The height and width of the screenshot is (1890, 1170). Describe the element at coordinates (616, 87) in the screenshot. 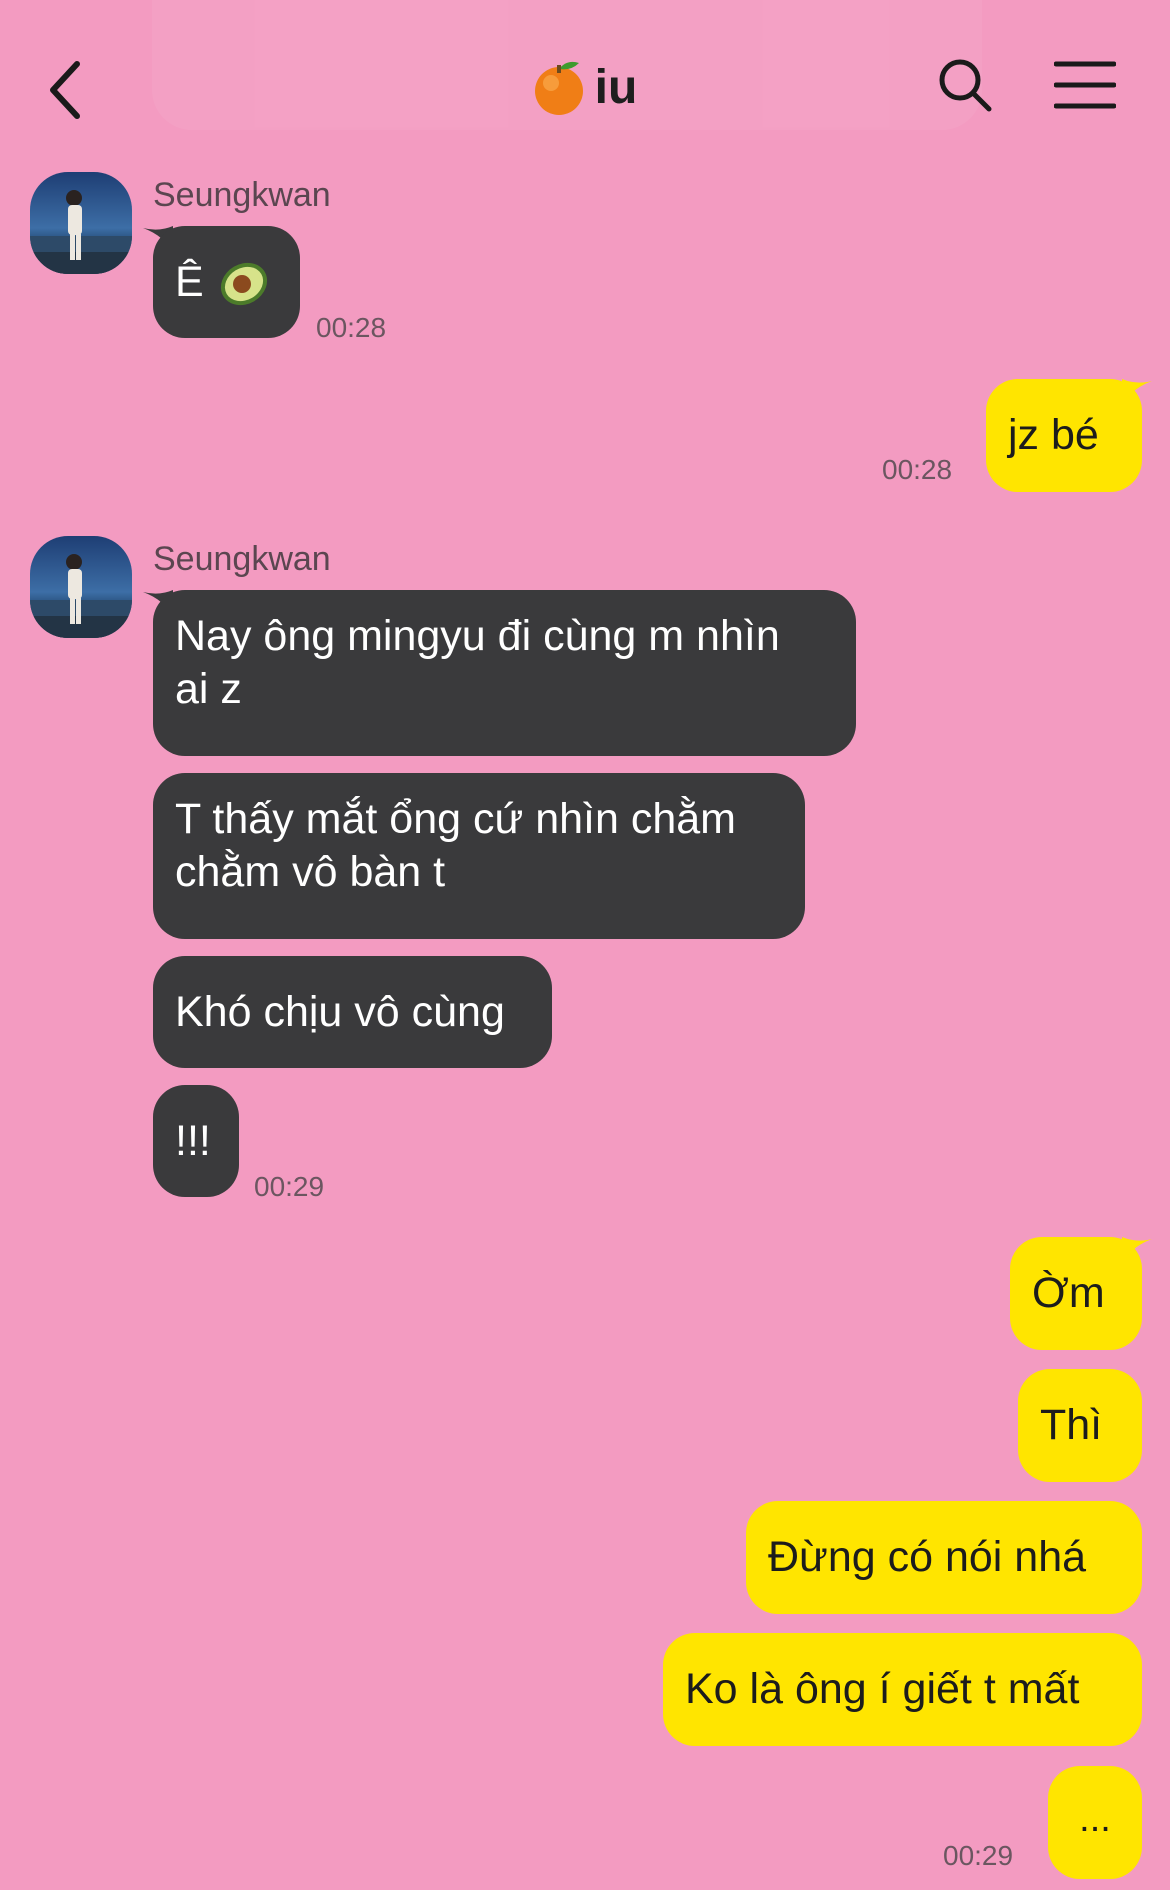

I see `chat-title-text: iu` at that location.